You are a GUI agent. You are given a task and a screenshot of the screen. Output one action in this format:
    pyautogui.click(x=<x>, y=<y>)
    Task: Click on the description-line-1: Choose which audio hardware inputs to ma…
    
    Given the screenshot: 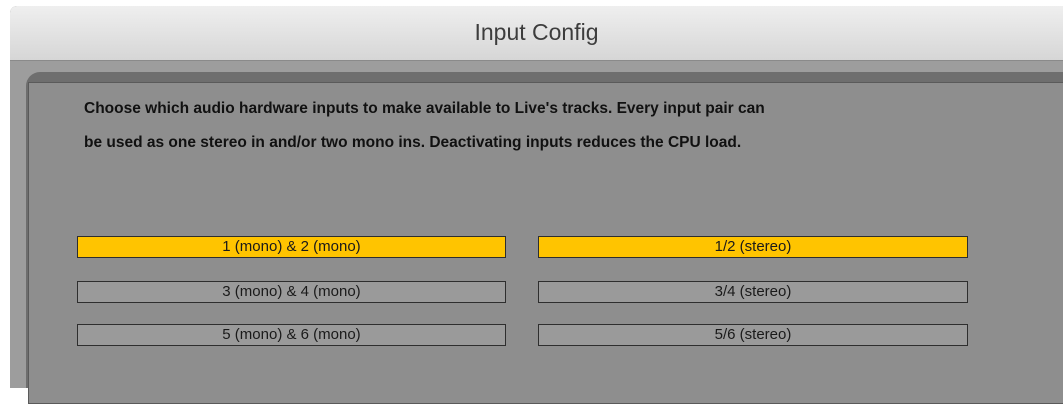 What is the action you would take?
    pyautogui.click(x=424, y=108)
    